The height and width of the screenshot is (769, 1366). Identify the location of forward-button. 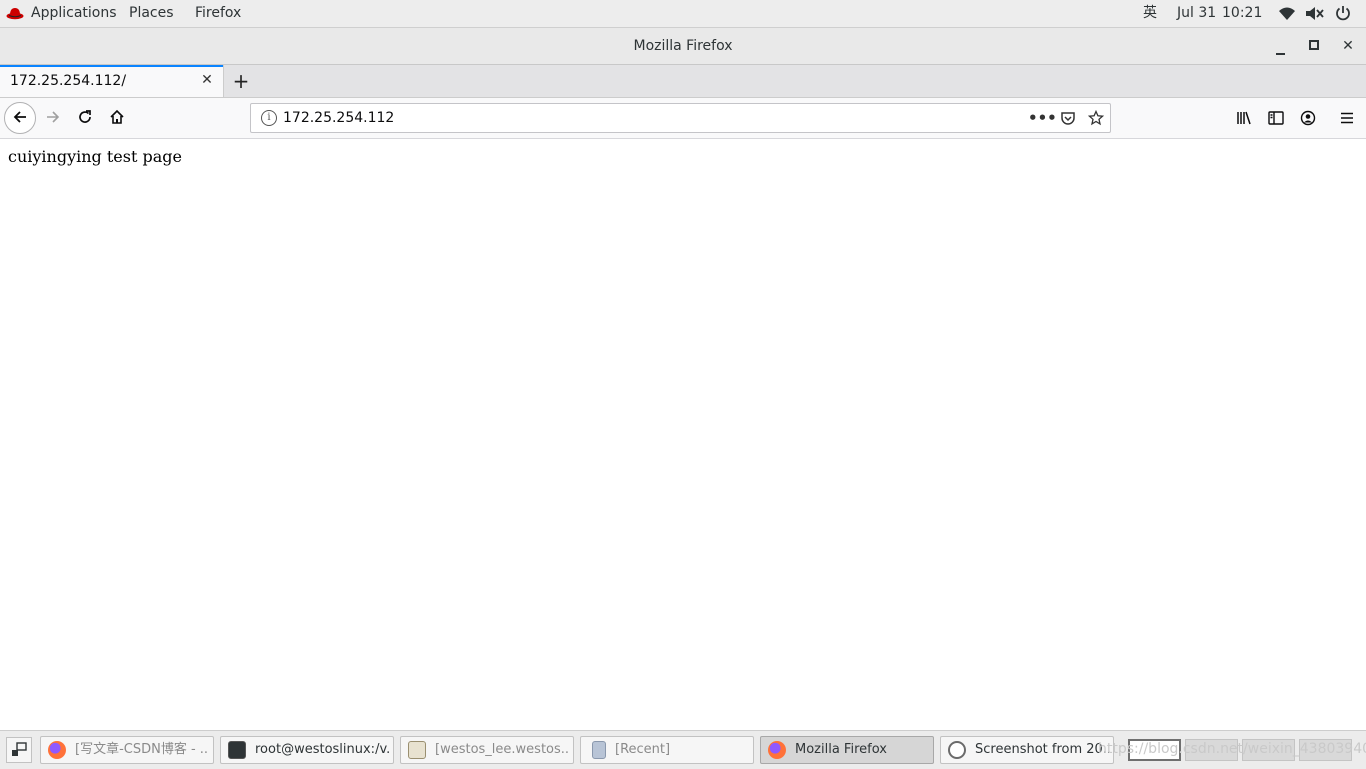
(53, 118).